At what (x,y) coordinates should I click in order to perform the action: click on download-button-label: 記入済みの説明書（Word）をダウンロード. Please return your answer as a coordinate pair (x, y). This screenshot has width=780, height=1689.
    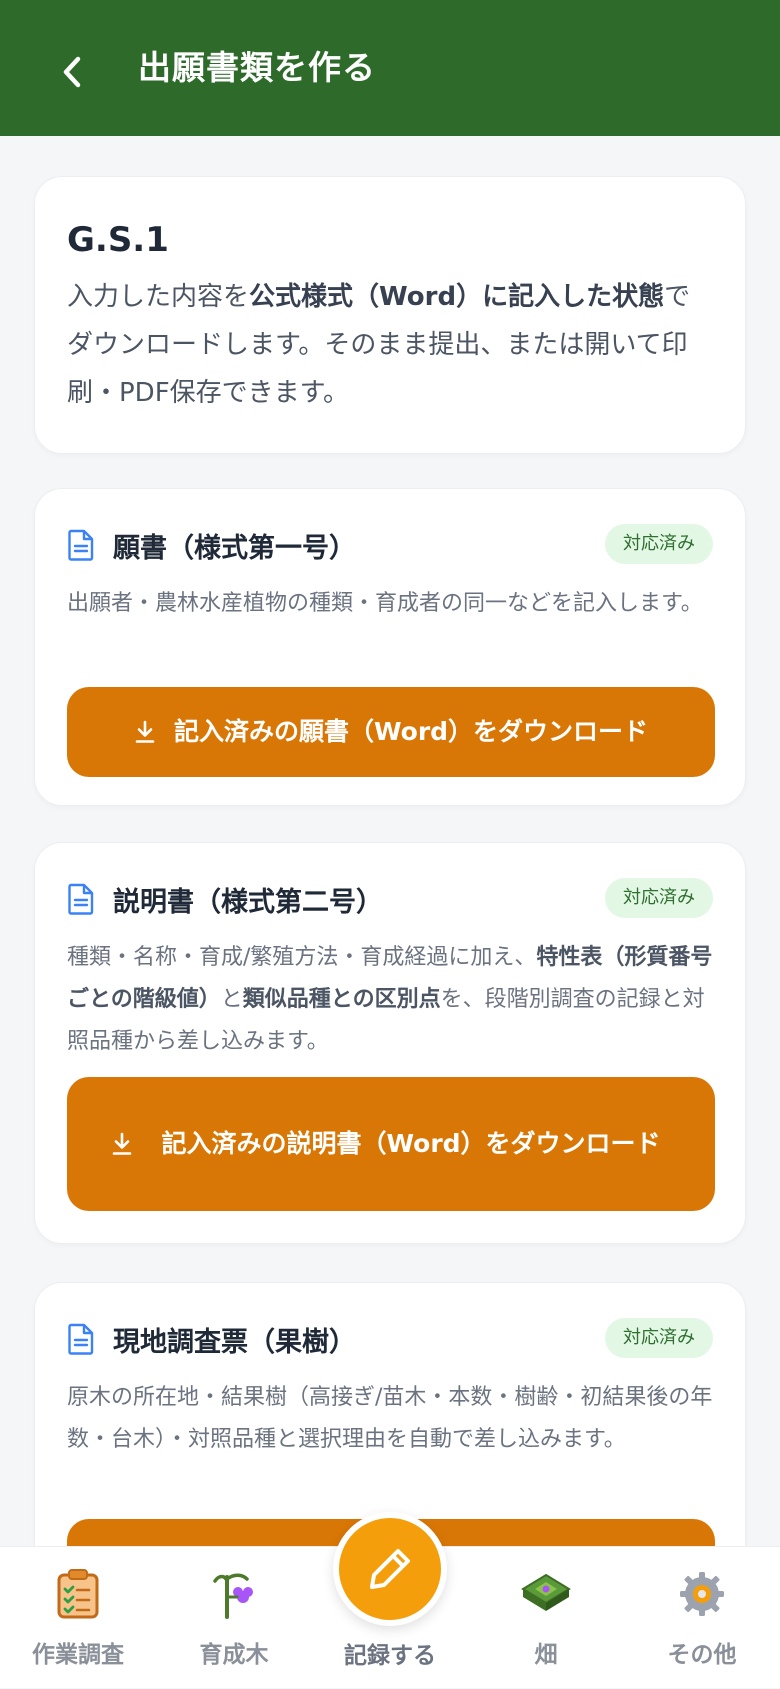
    Looking at the image, I should click on (411, 1143).